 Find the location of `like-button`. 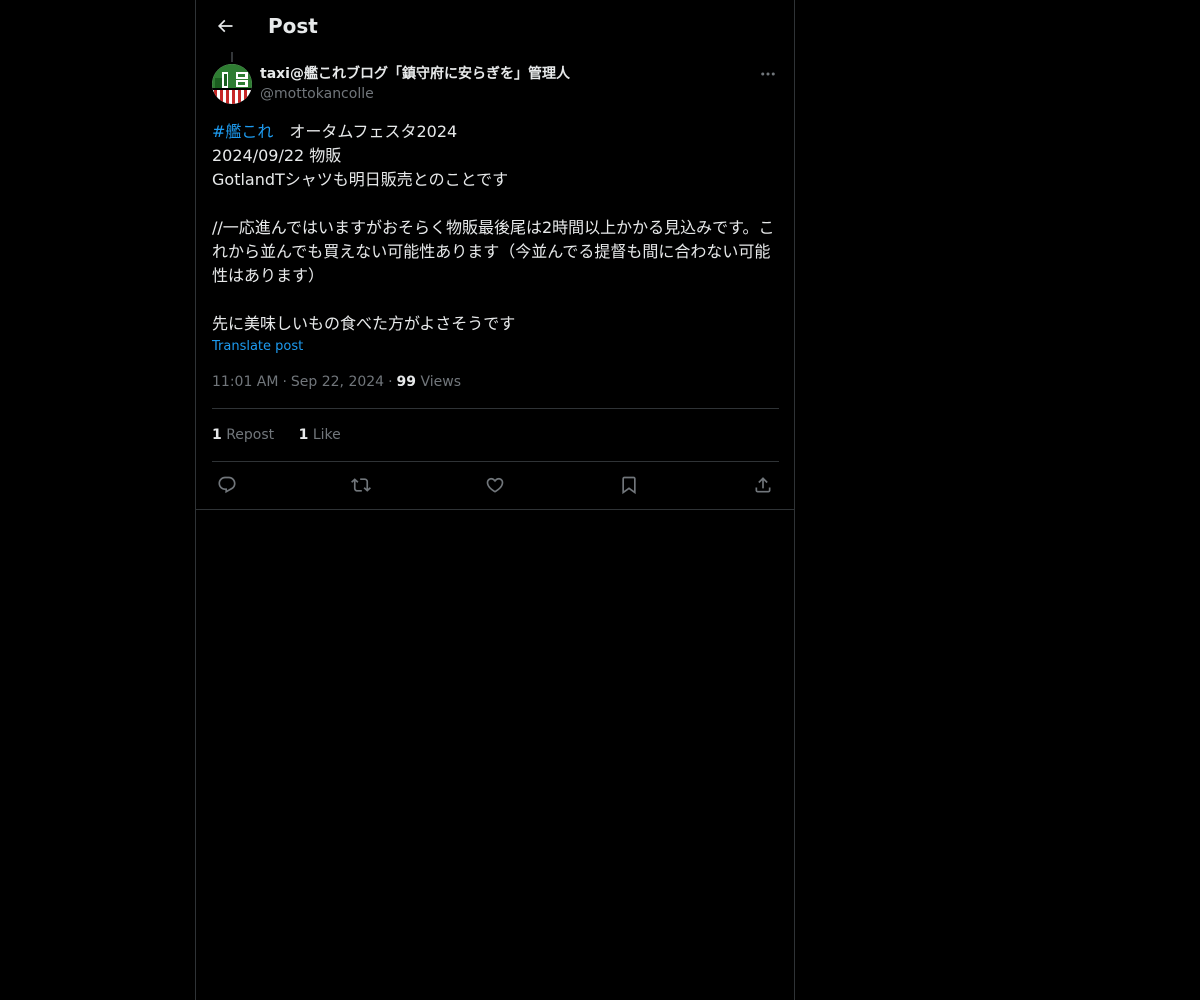

like-button is located at coordinates (495, 485).